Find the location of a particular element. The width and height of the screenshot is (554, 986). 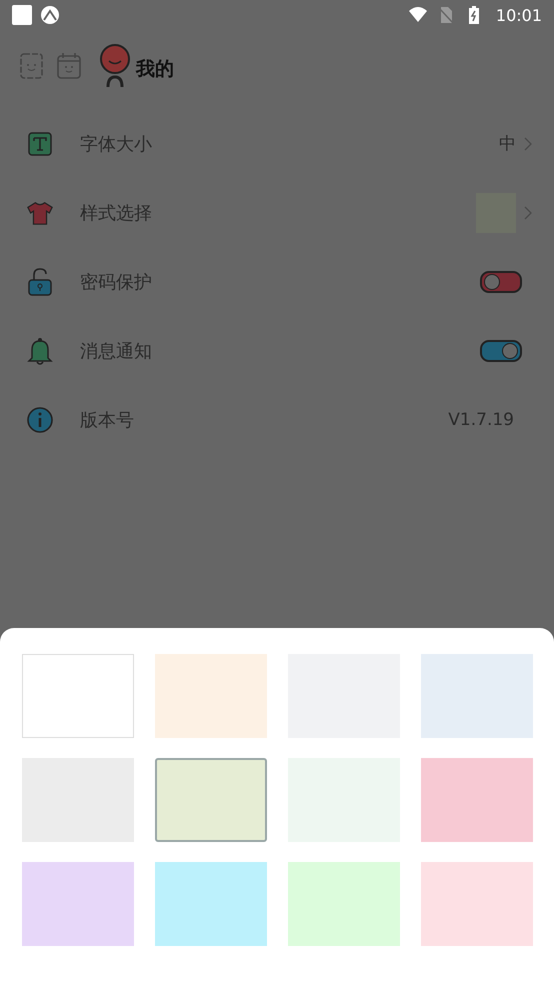

setting-value: 中 is located at coordinates (507, 144).